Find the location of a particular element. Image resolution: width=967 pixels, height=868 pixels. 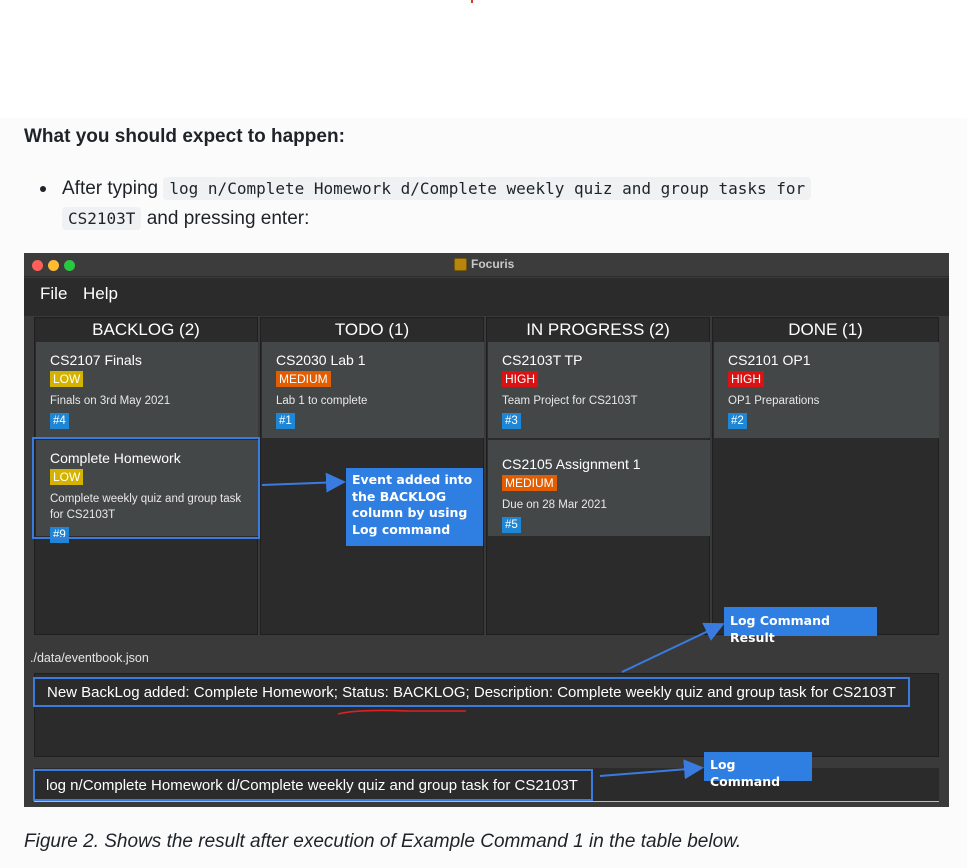

callout-line: column by using is located at coordinates (410, 512).